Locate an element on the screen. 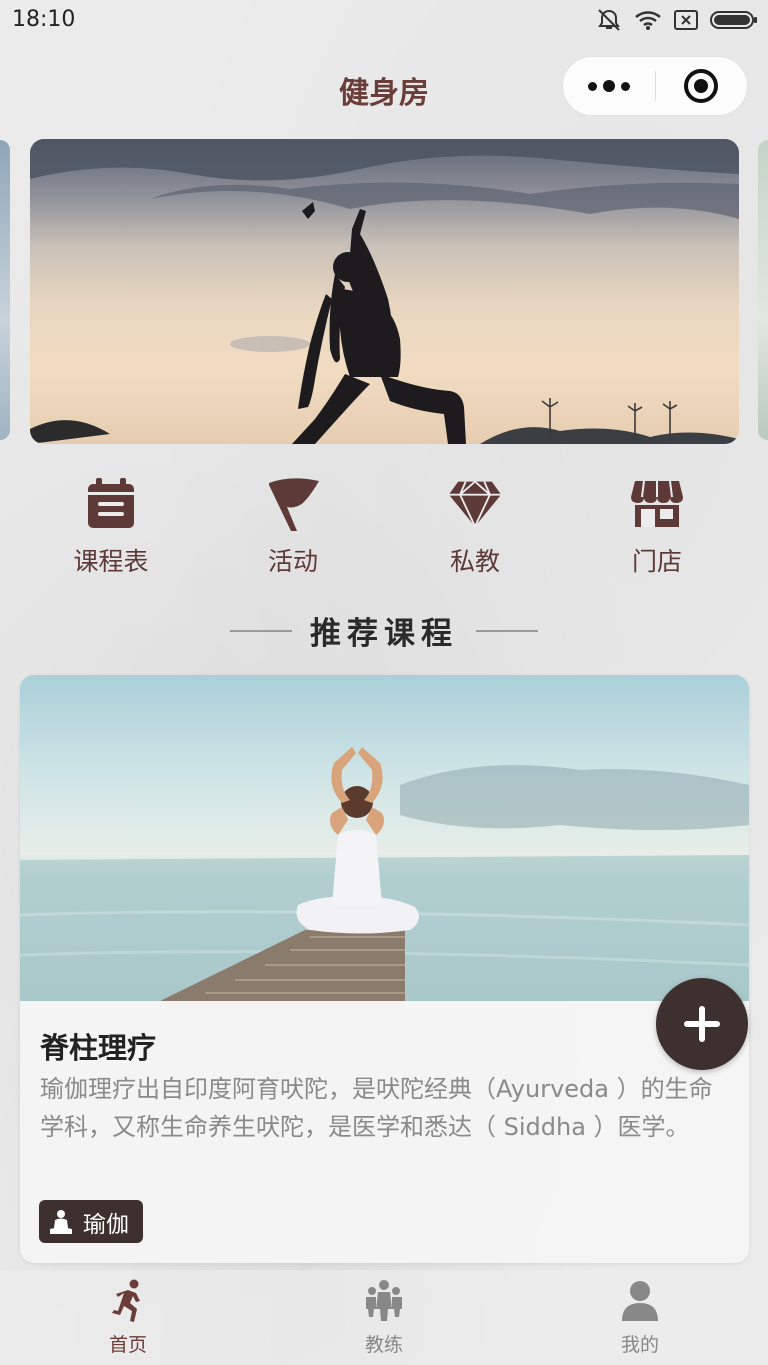  more-button is located at coordinates (609, 86).